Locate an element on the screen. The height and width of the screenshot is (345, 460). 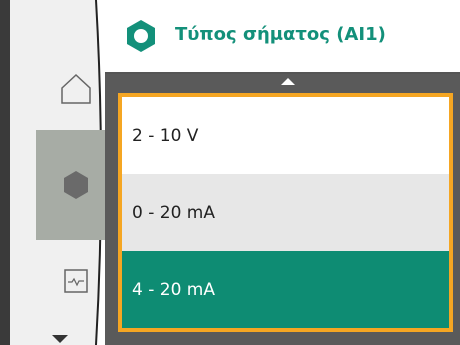
nav-scroll-down-indicator is located at coordinates (60, 339).